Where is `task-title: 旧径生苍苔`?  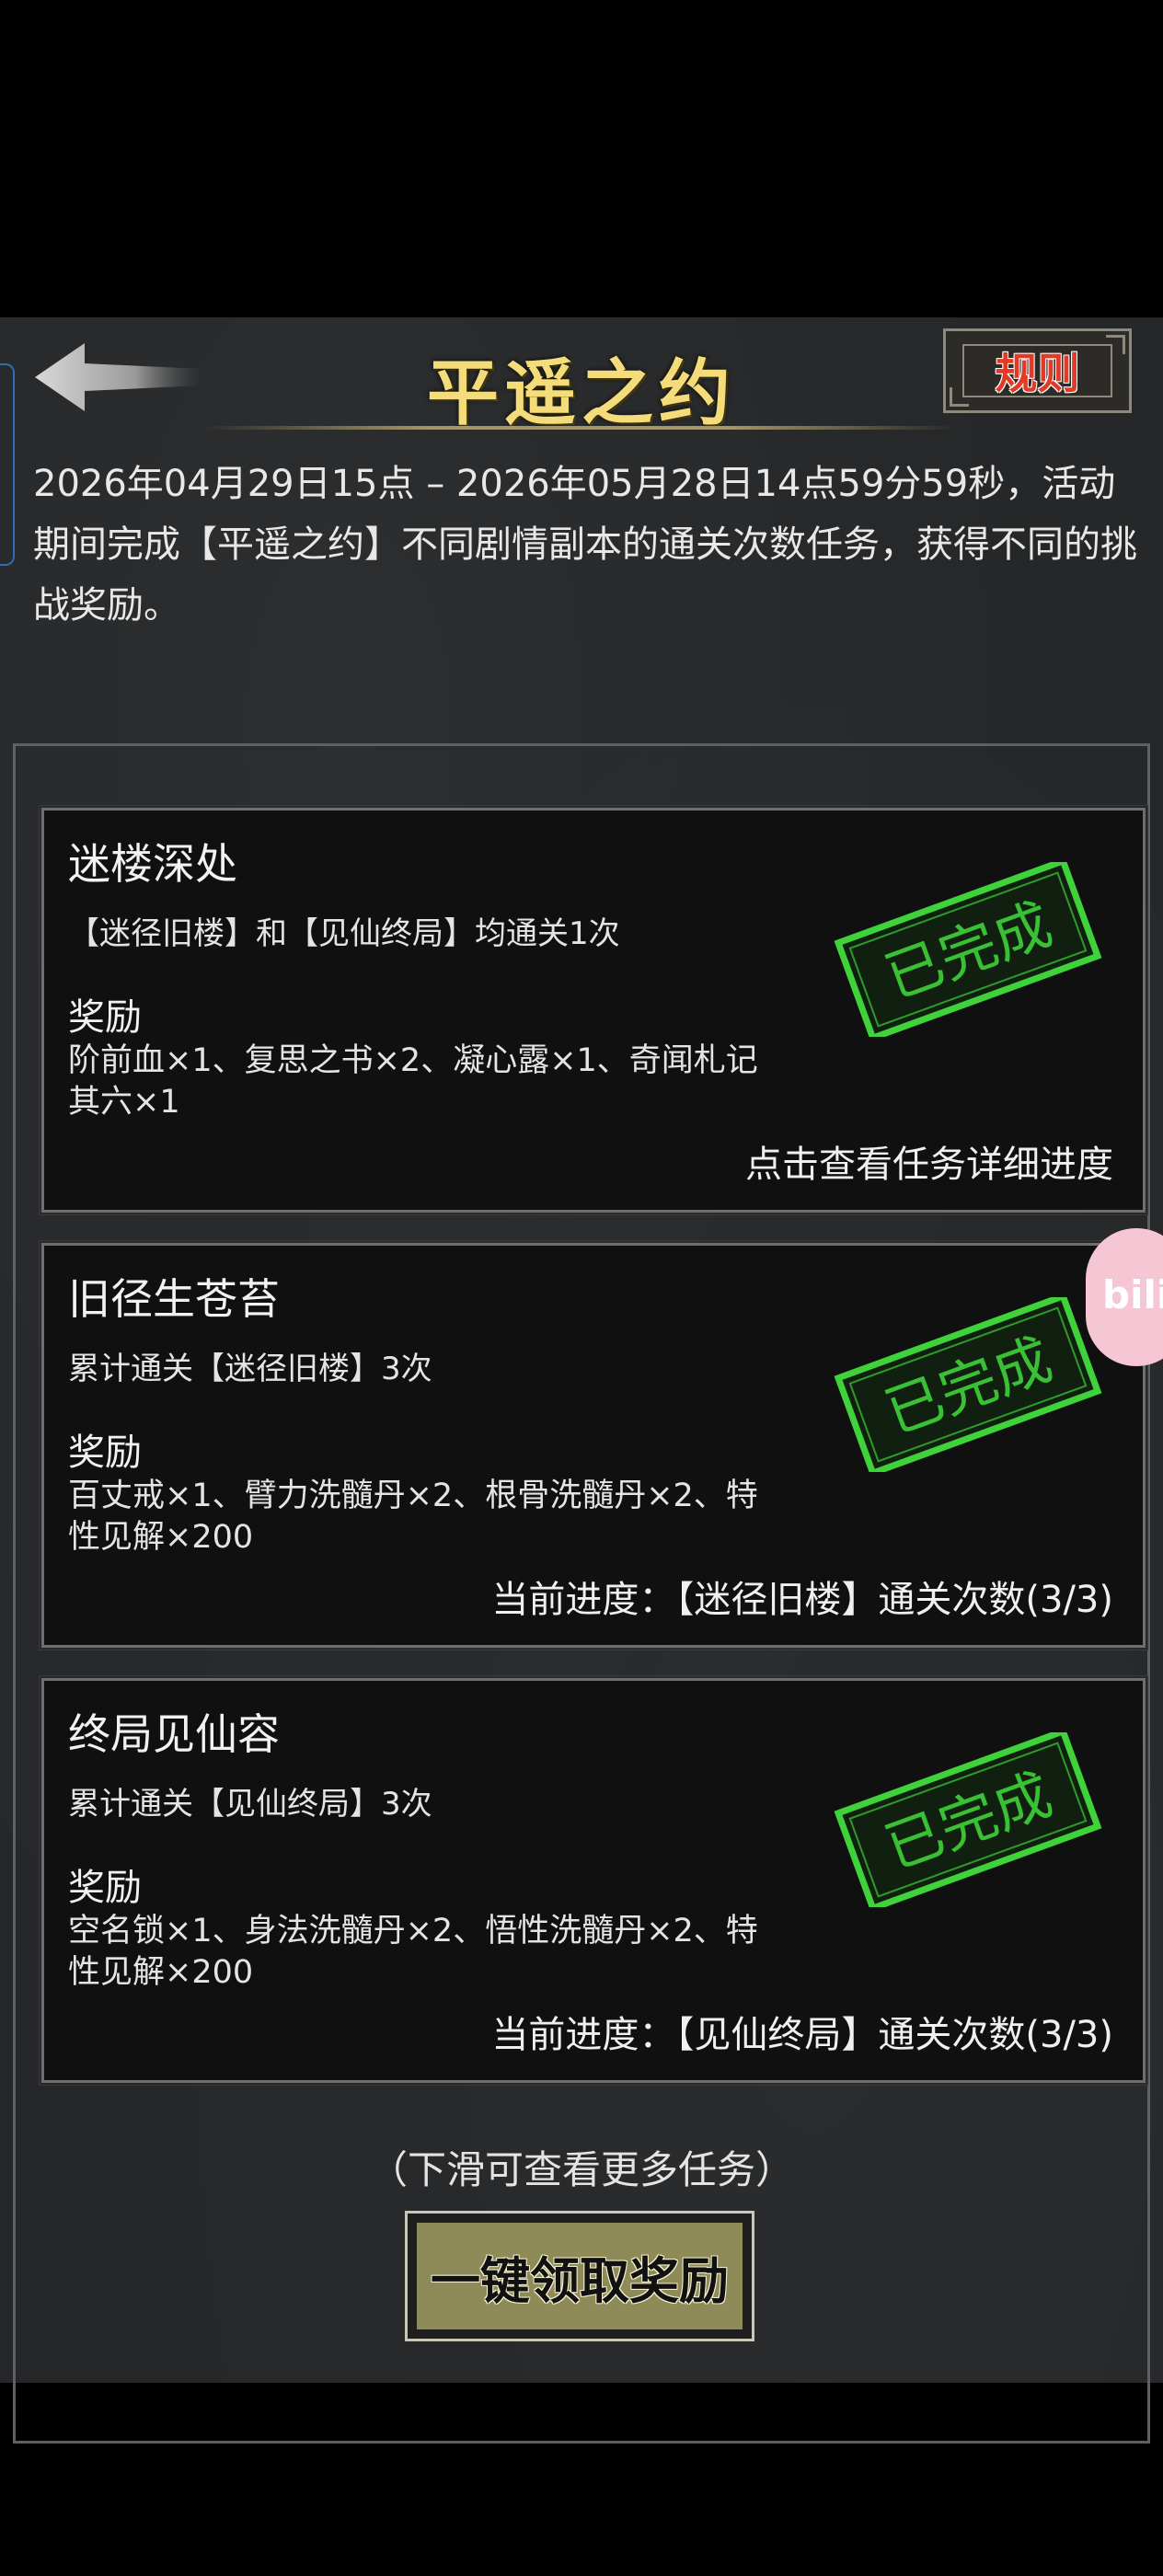
task-title: 旧径生苍苔 is located at coordinates (174, 1299).